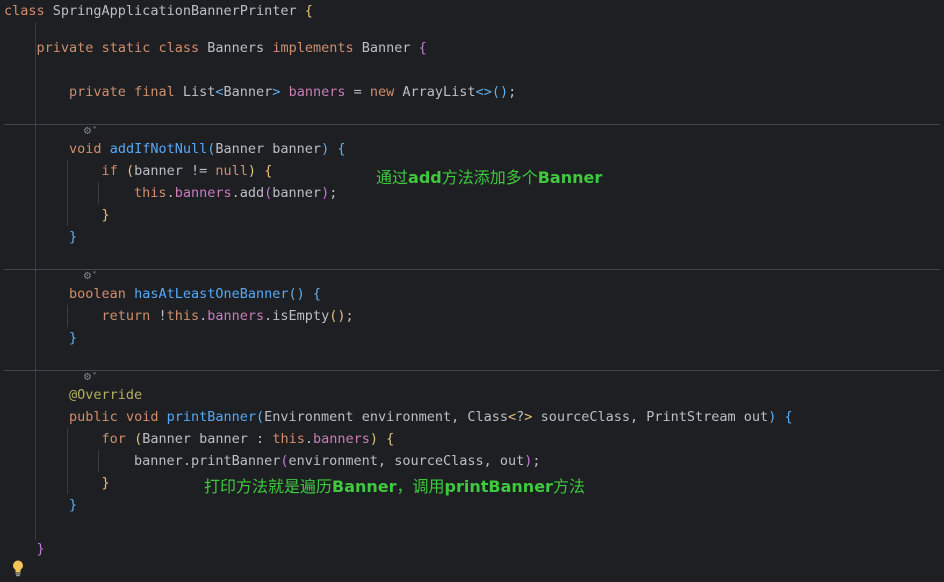 The height and width of the screenshot is (582, 944). What do you see at coordinates (126, 316) in the screenshot?
I see `keyword: return` at bounding box center [126, 316].